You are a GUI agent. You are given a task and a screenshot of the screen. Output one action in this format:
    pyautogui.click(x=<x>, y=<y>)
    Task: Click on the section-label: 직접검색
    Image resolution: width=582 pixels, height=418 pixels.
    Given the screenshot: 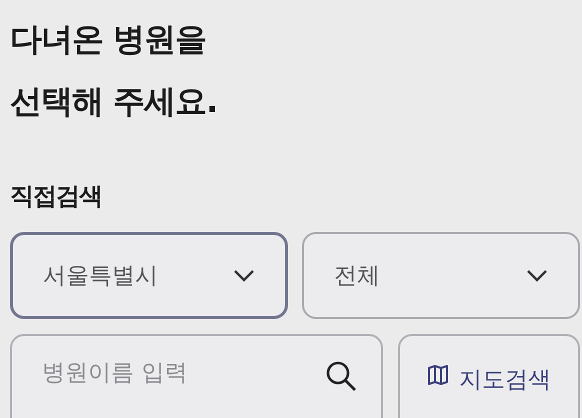 What is the action you would take?
    pyautogui.click(x=56, y=196)
    